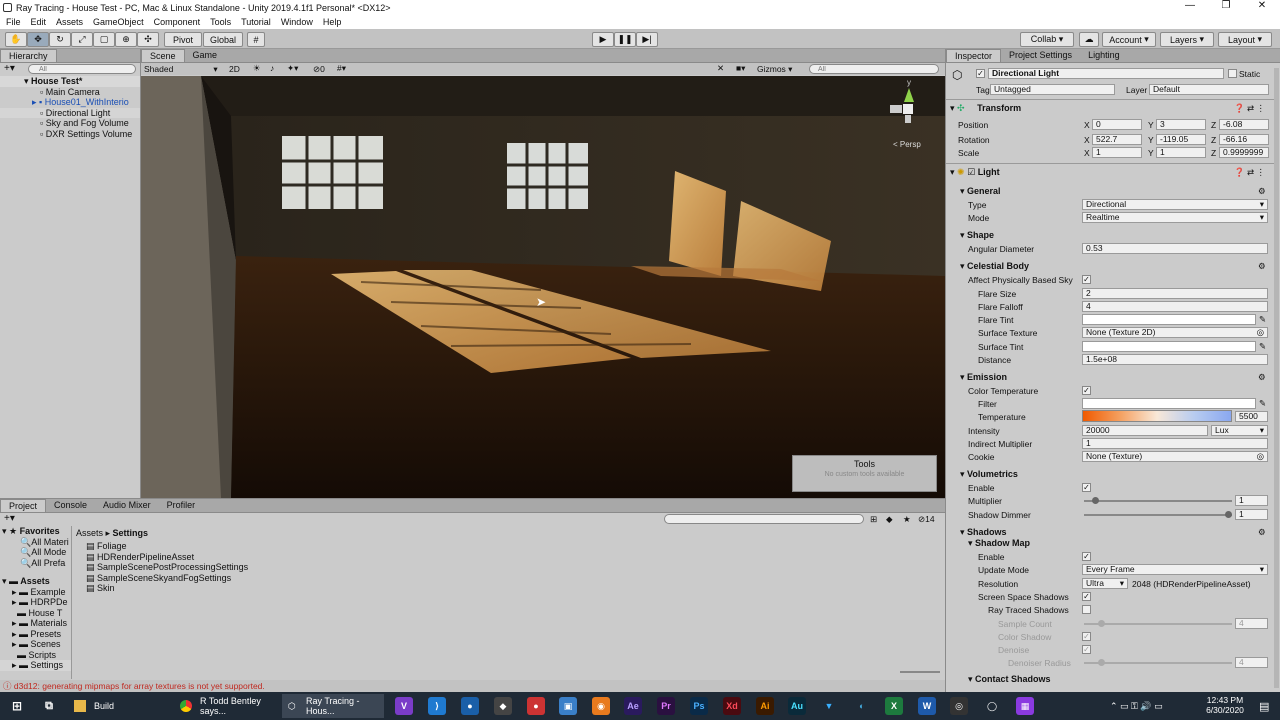  I want to click on task-view-icon: ⧉, so click(49, 706).